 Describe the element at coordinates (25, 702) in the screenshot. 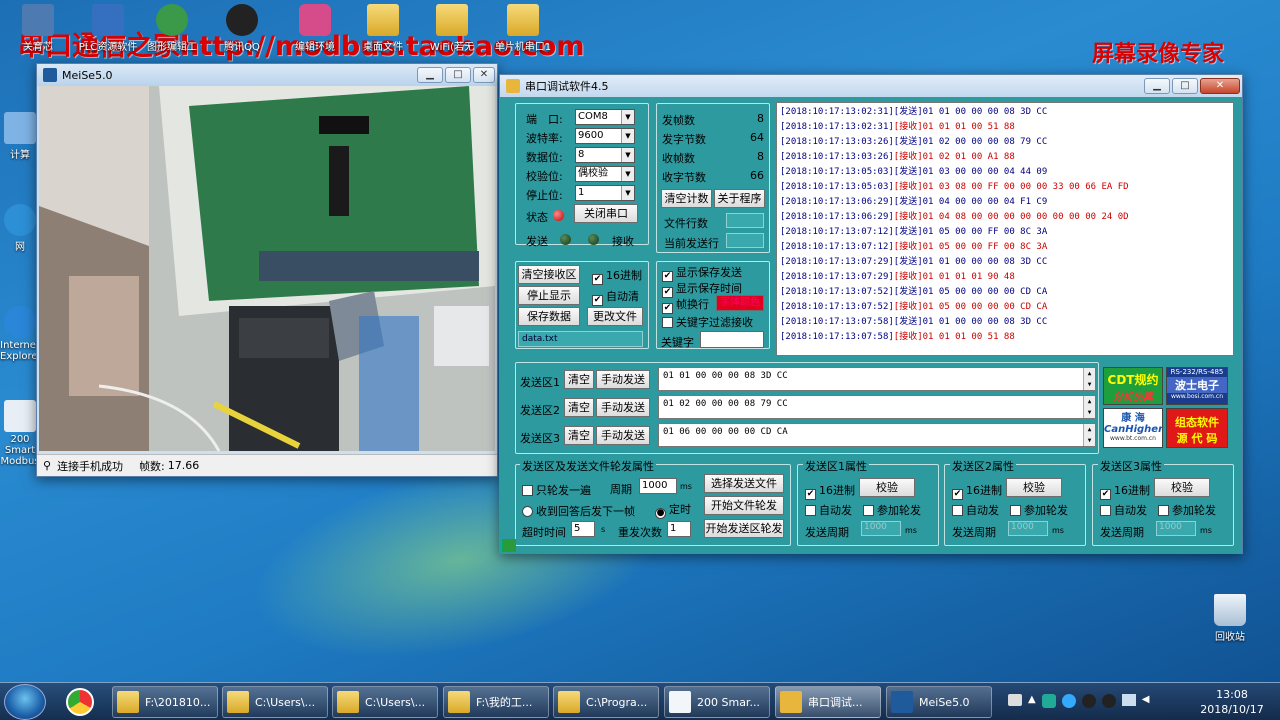

I see `start-button` at that location.